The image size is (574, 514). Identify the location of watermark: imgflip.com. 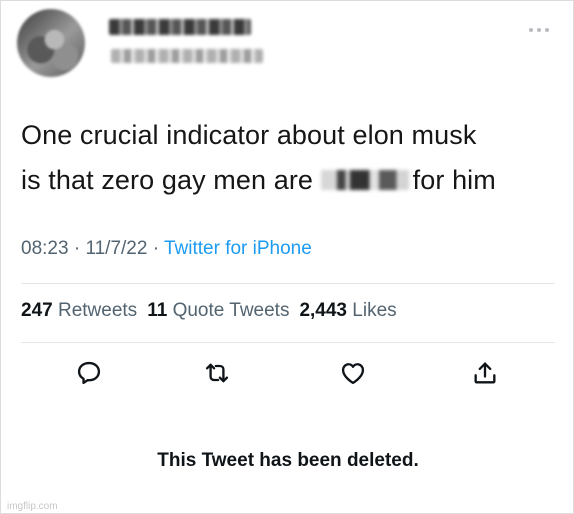
(32, 506).